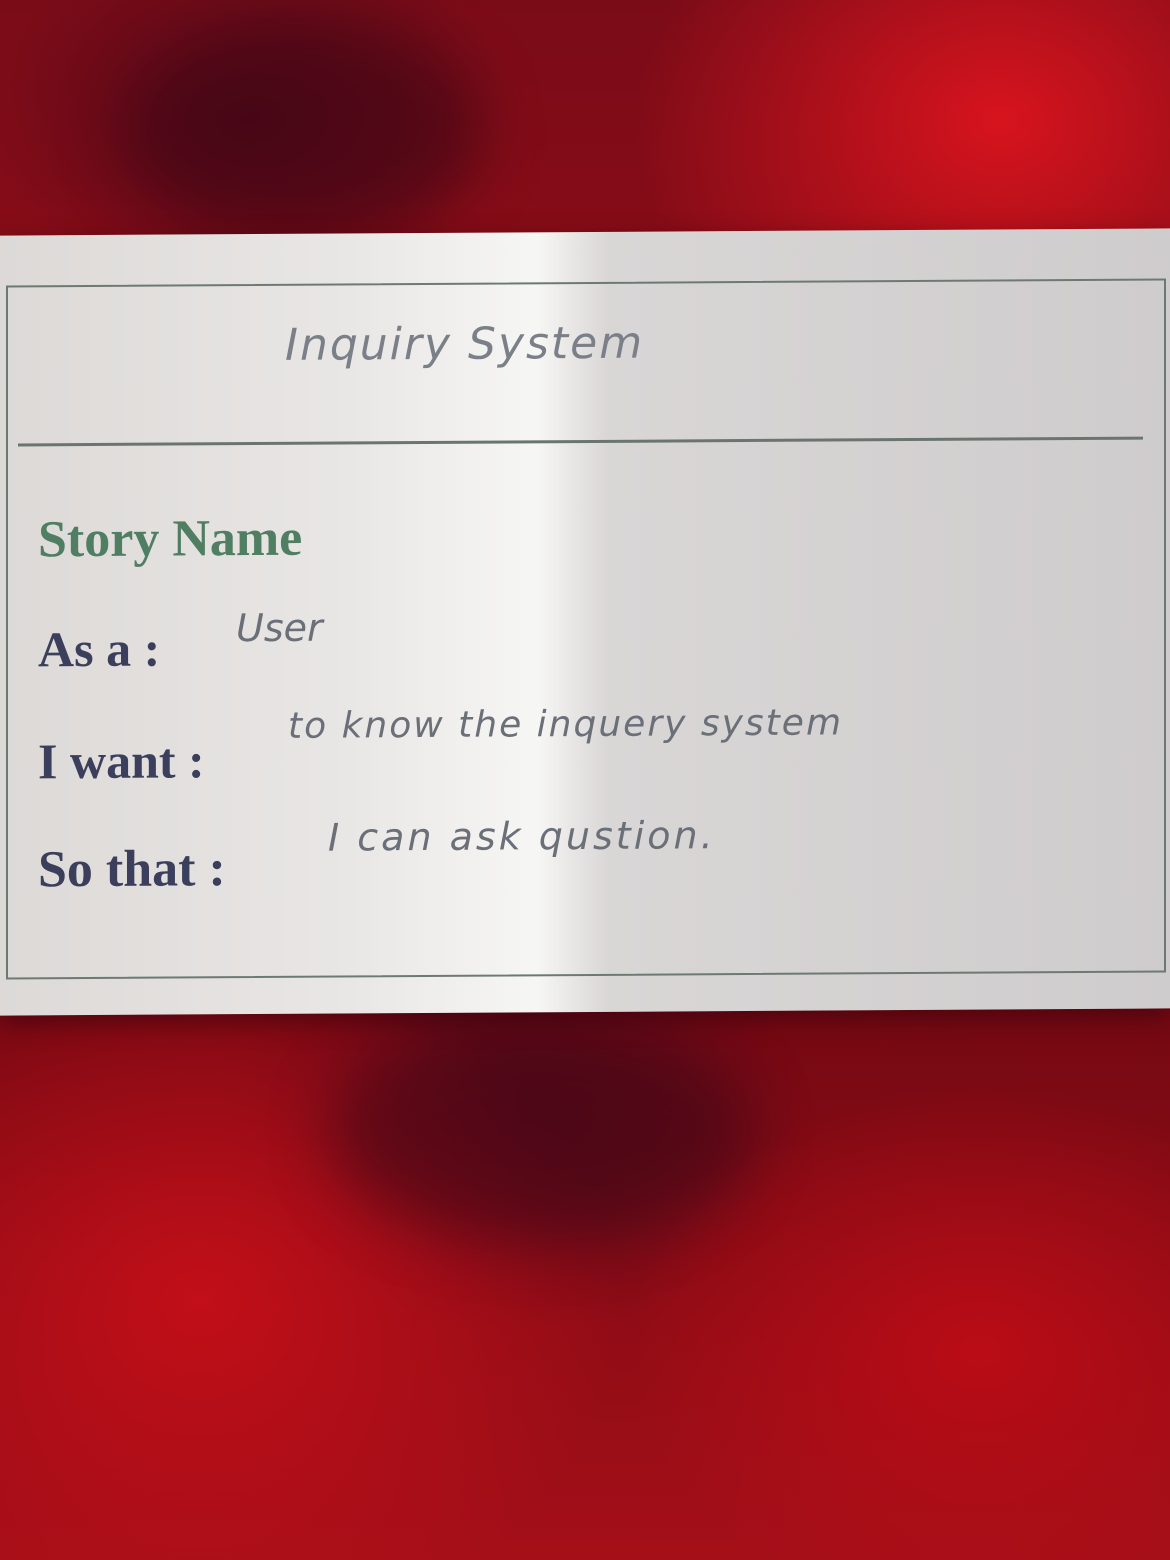  What do you see at coordinates (300, 130) in the screenshot?
I see `fabric-shadow-top` at bounding box center [300, 130].